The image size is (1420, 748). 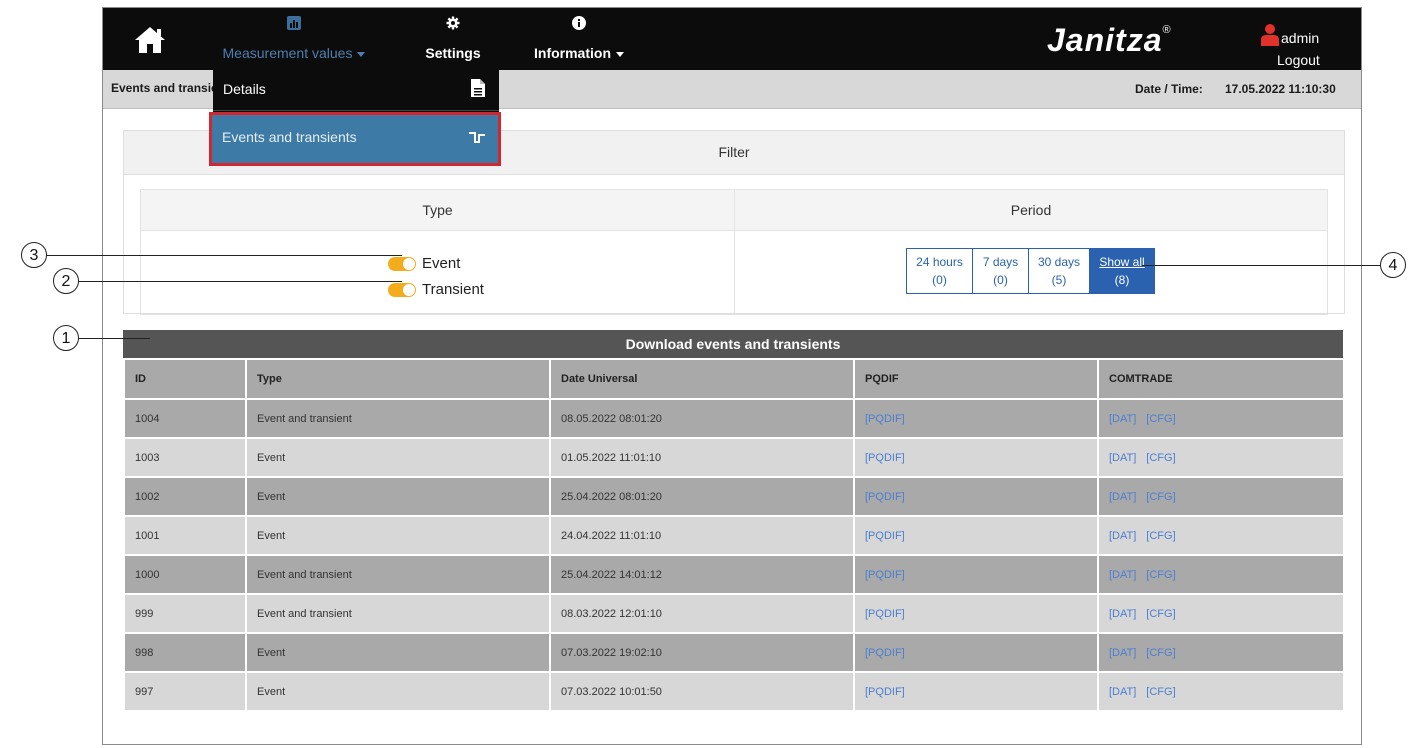 I want to click on datetime-value: 17.05.2022 11:10:30, so click(x=1280, y=89).